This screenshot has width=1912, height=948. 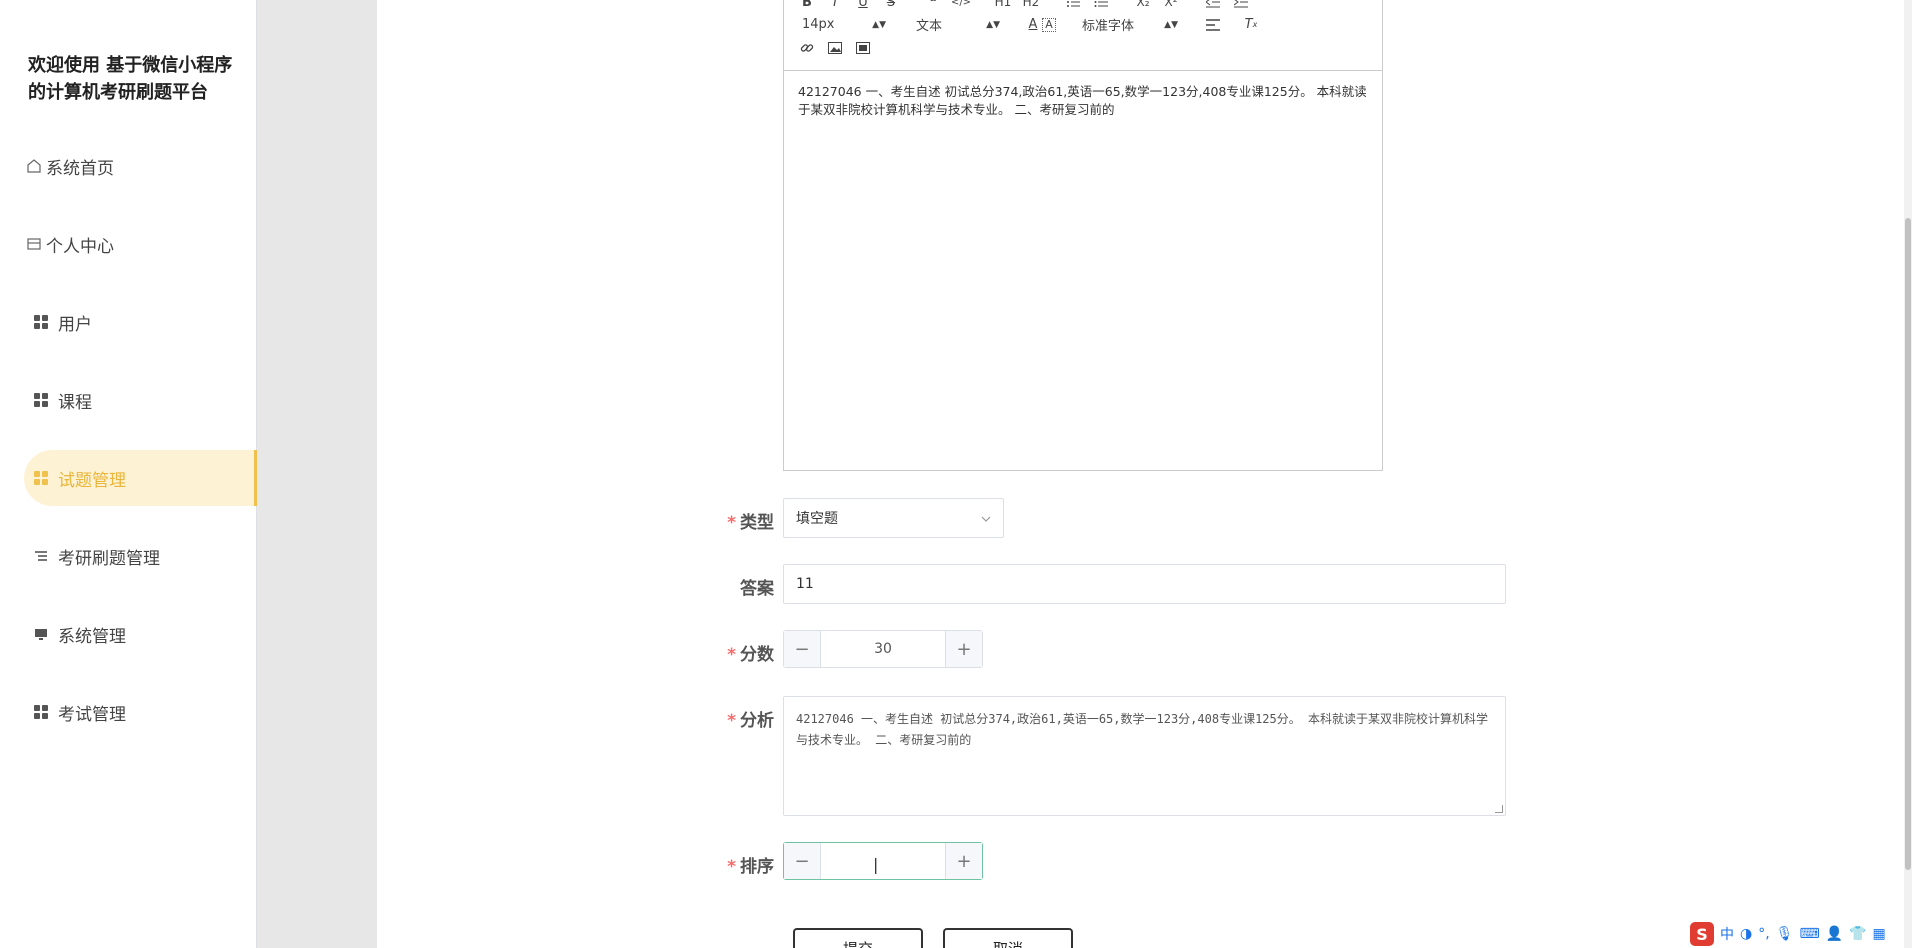 I want to click on sidebar-item-exams: 考试管理, so click(x=140, y=712).